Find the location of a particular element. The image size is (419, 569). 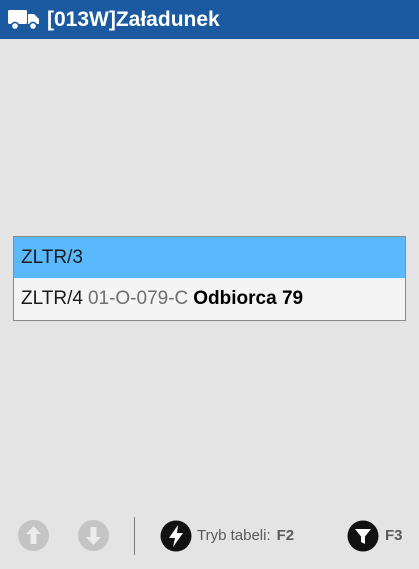

list-item: ZLTR/4 01-O-079-C Odbiorca 79 is located at coordinates (209, 298).